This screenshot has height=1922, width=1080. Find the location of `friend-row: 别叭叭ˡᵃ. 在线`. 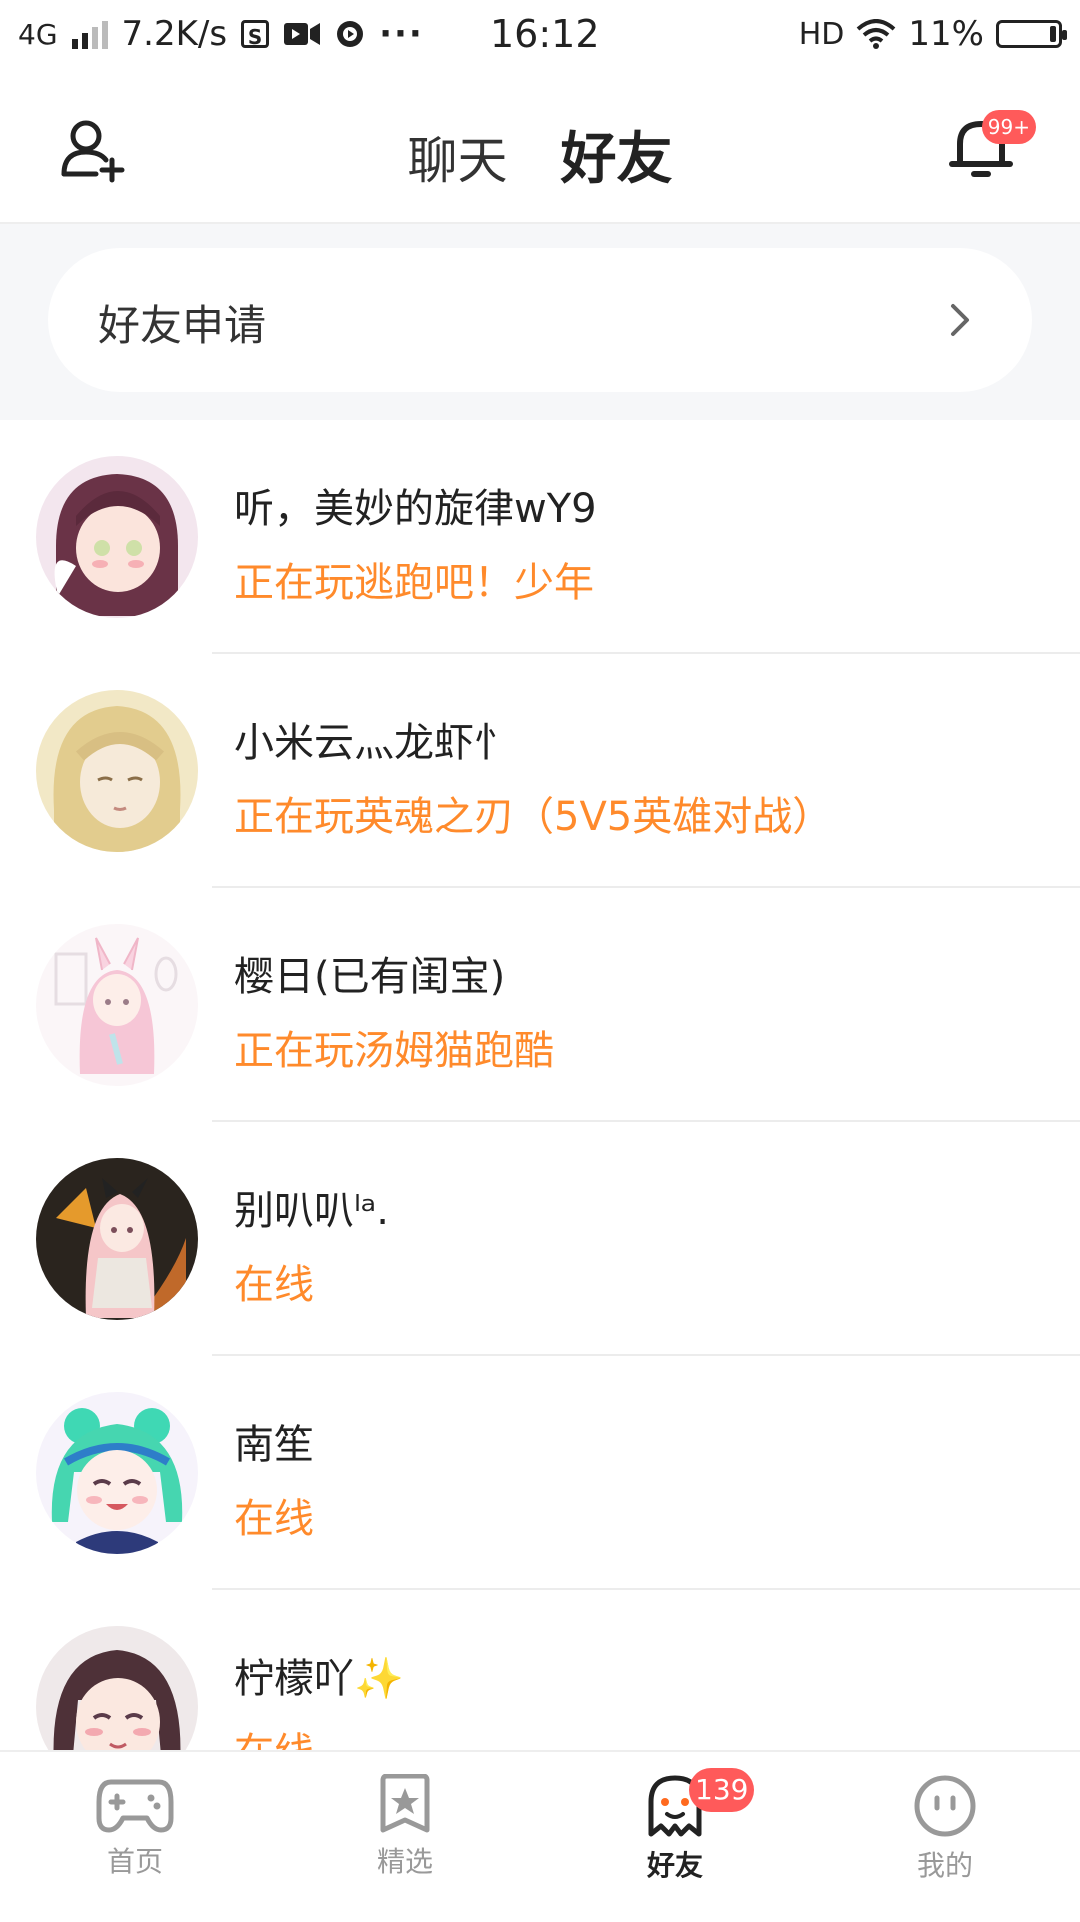

friend-row: 别叭叭ˡᵃ. 在线 is located at coordinates (540, 1239).